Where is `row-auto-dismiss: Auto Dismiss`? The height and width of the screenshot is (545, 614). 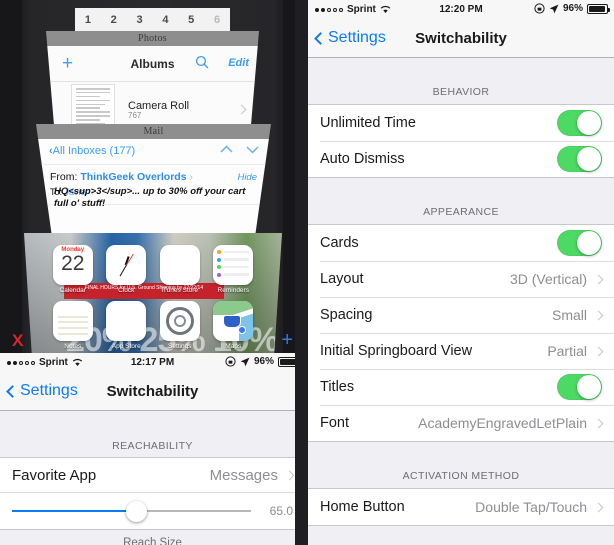 row-auto-dismiss: Auto Dismiss is located at coordinates (461, 159).